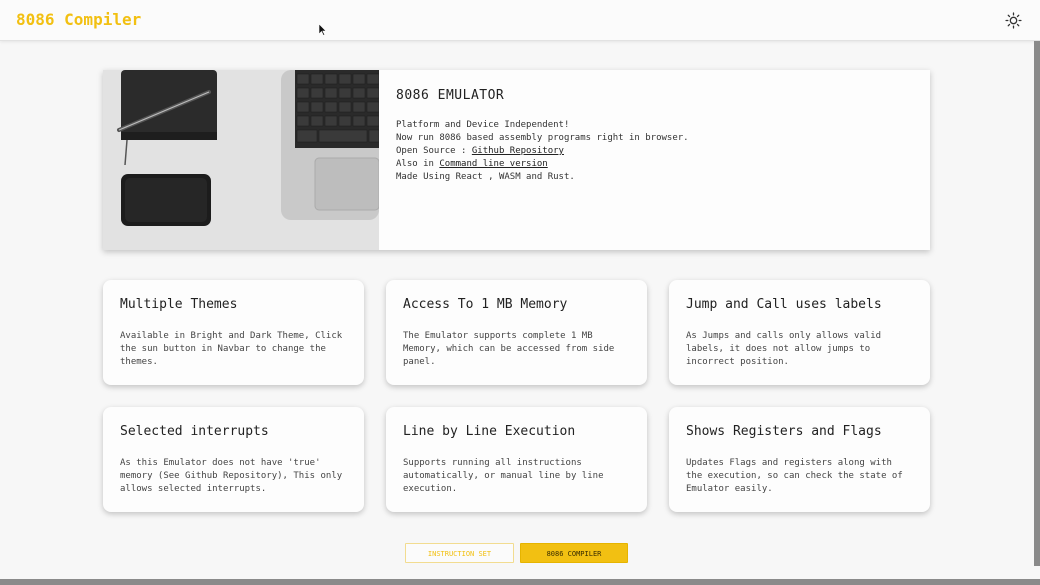  Describe the element at coordinates (241, 160) in the screenshot. I see `laptop-desk-image` at that location.